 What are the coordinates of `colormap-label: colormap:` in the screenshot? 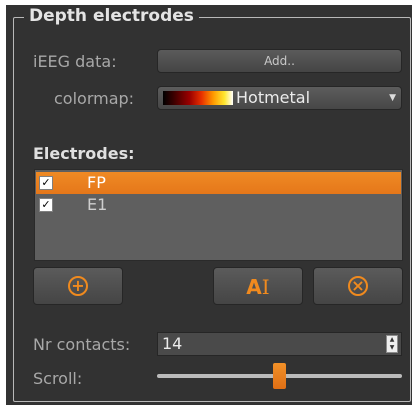 It's located at (94, 98).